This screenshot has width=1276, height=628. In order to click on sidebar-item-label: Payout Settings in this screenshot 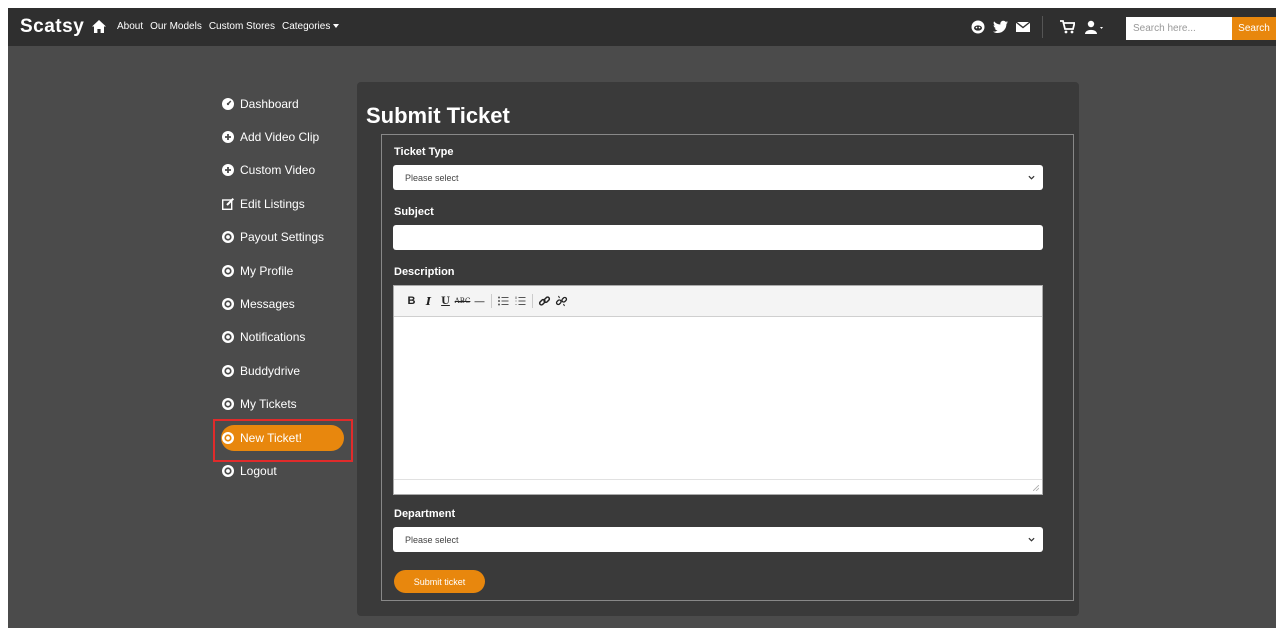, I will do `click(282, 237)`.